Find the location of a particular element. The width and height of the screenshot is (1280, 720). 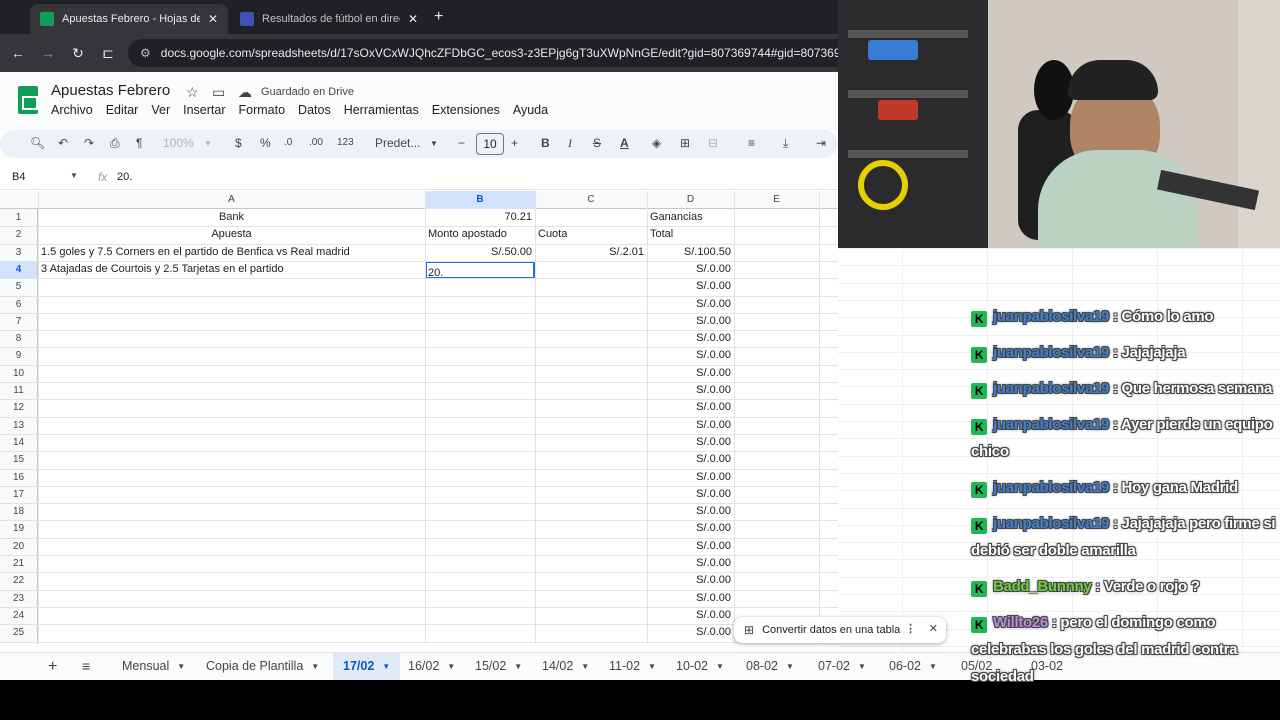

row-header-21: 21 is located at coordinates (18, 563).